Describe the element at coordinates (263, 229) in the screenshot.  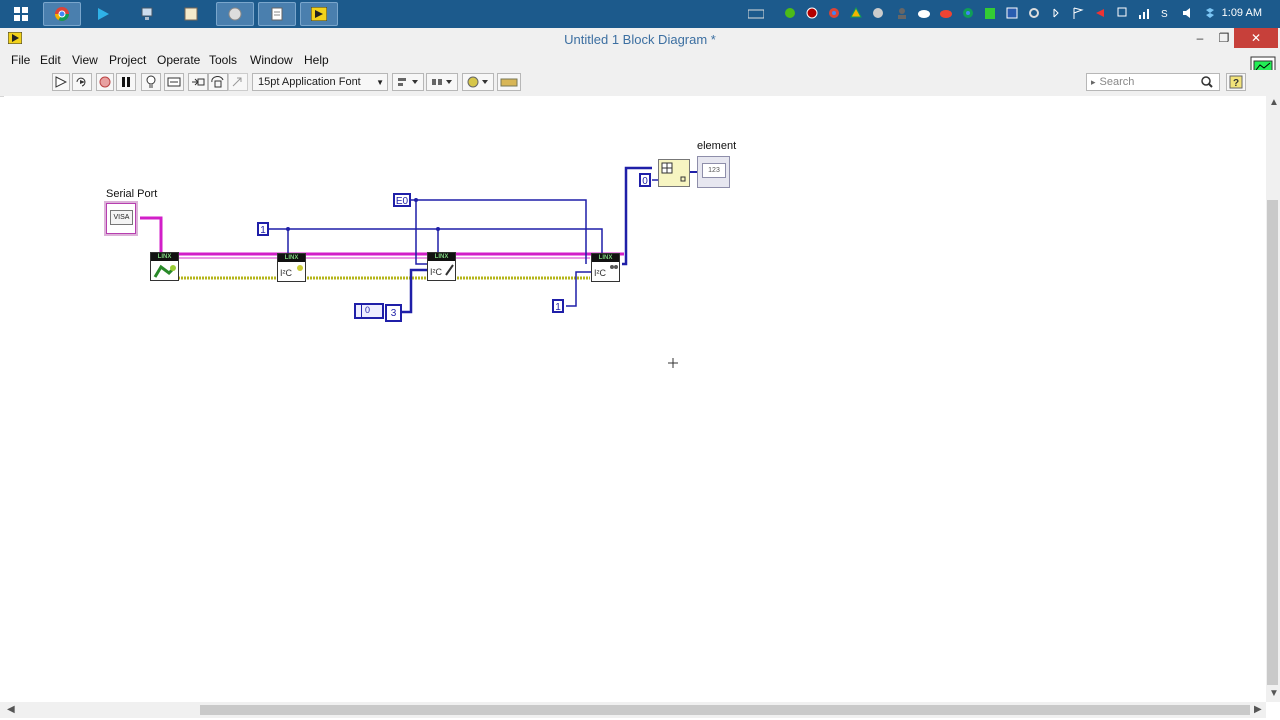
I see `numeric-constant-one: 1` at that location.